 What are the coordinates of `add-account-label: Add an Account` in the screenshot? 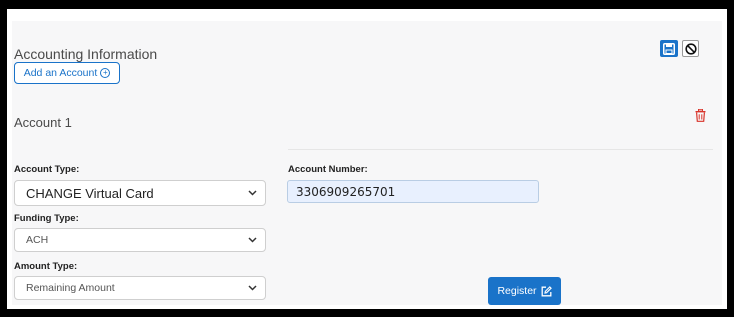 It's located at (60, 73).